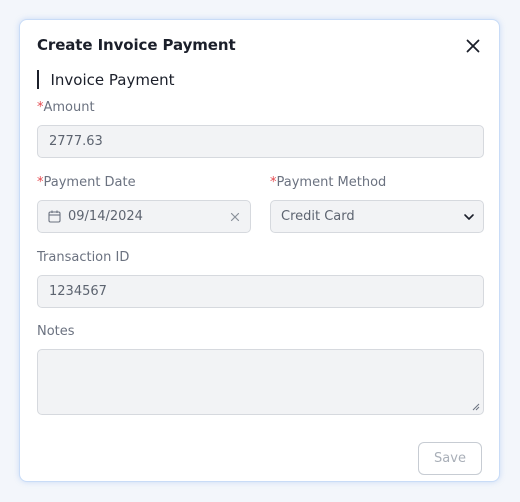  I want to click on amount-input: 2777.63, so click(260, 141).